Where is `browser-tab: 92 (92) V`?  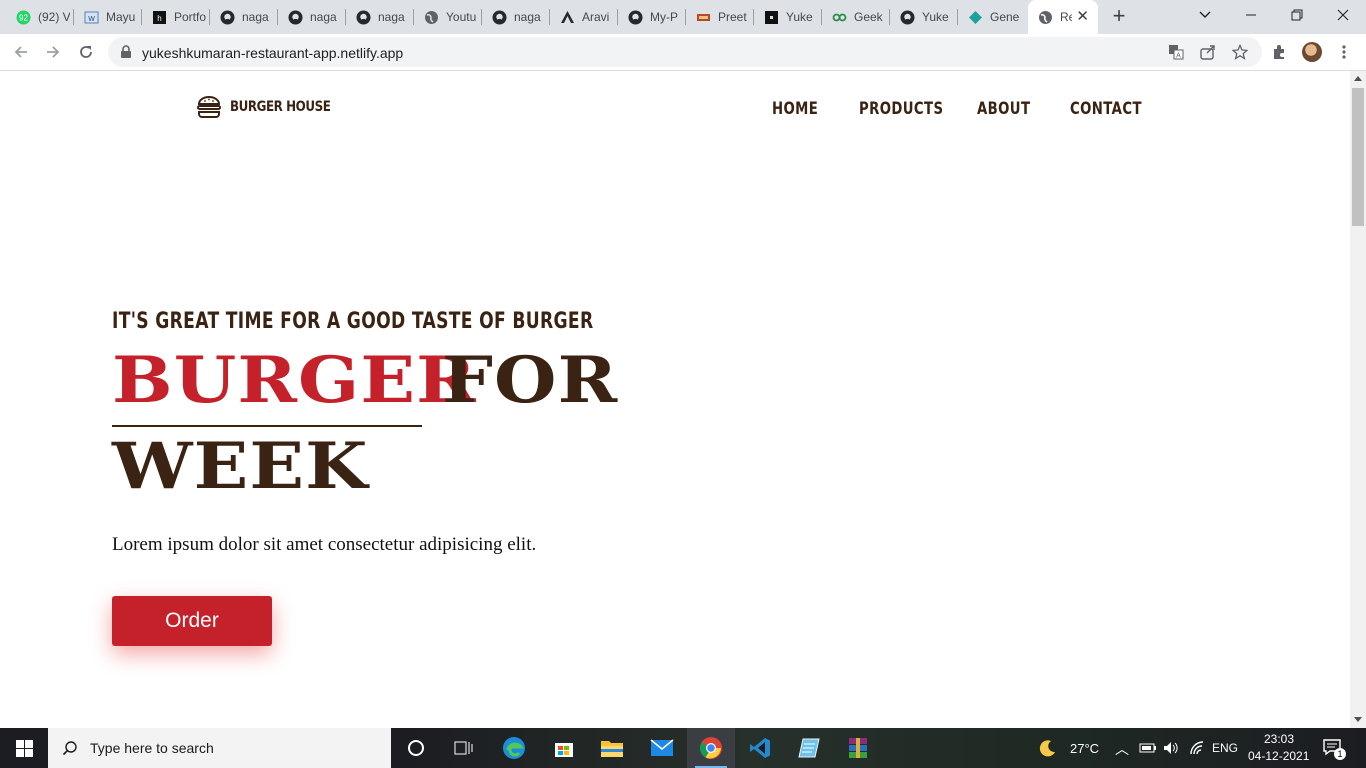
browser-tab: 92 (92) V is located at coordinates (40, 17).